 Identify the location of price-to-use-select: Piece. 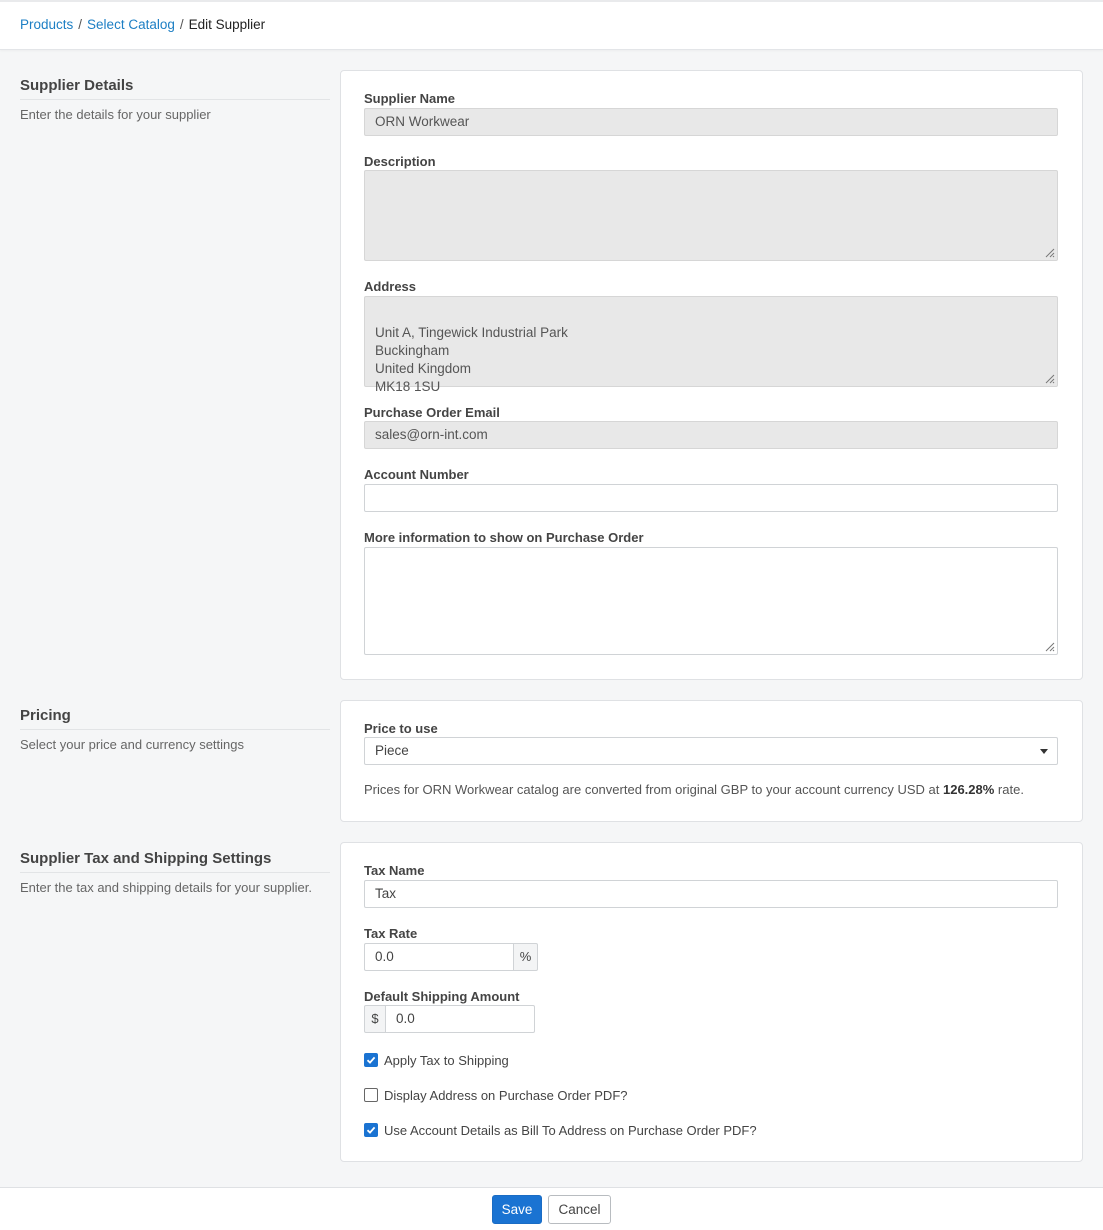
(711, 751).